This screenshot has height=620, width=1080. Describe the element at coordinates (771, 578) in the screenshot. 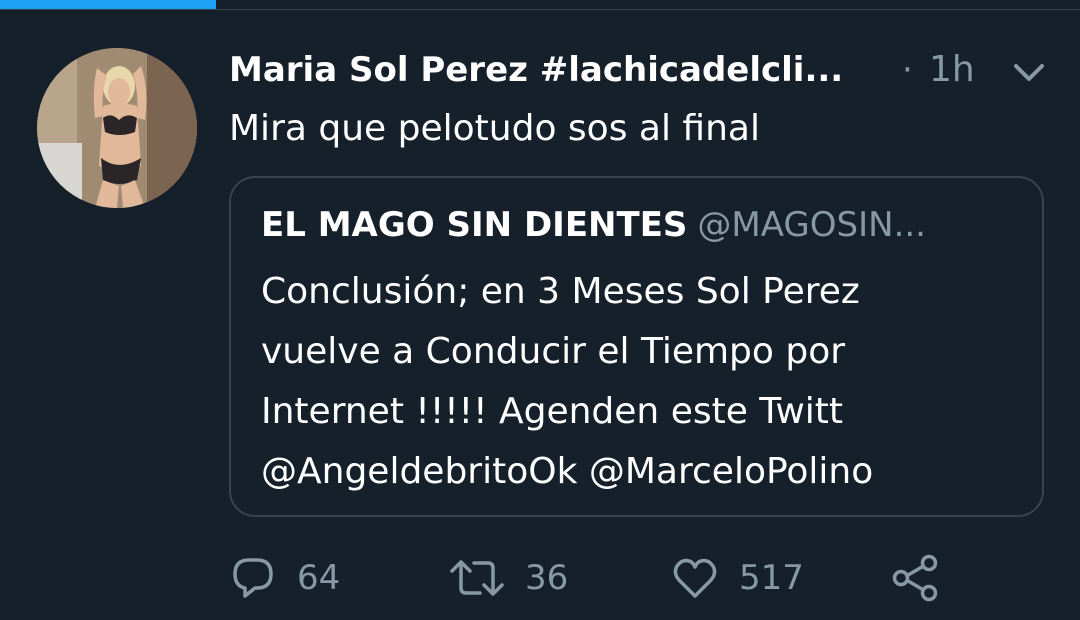

I see `like-count: 517` at that location.